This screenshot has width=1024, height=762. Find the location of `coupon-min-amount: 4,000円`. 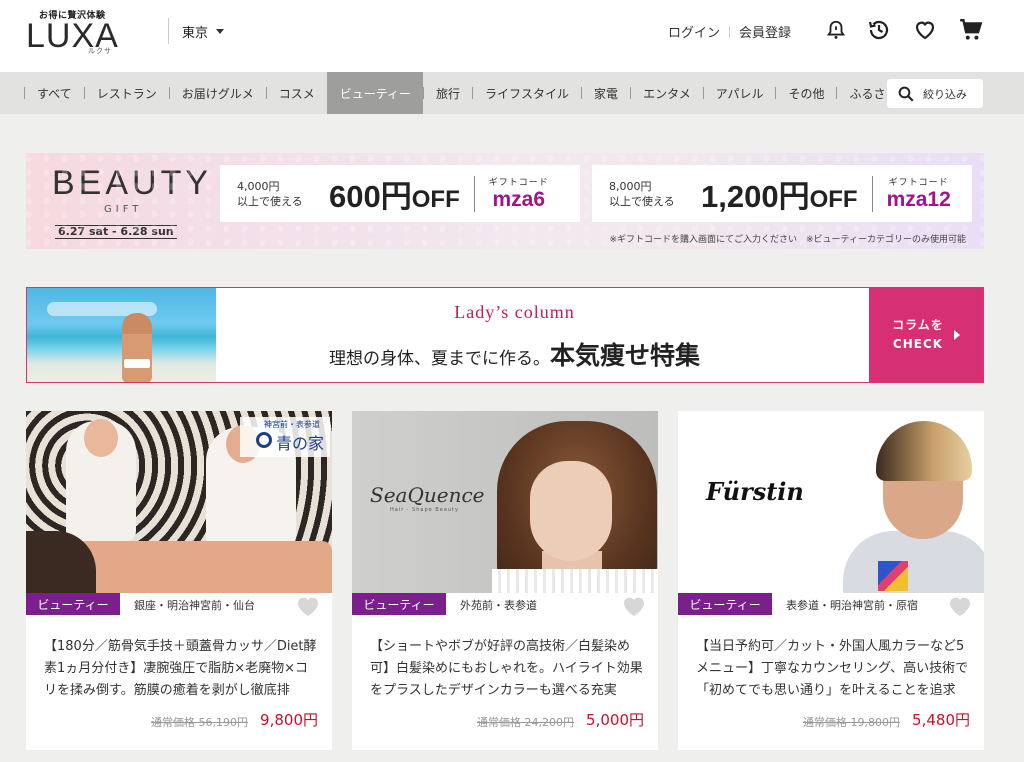

coupon-min-amount: 4,000円 is located at coordinates (258, 186).